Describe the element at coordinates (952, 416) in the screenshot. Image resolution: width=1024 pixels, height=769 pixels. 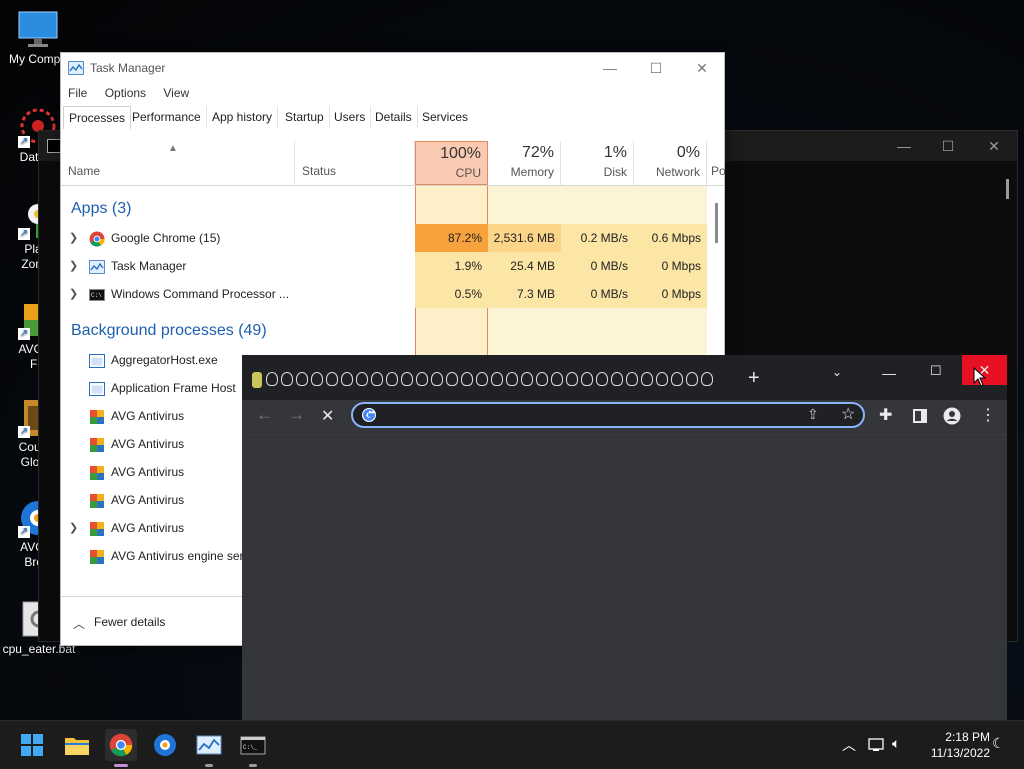
I see `profile-avatar-icon` at that location.